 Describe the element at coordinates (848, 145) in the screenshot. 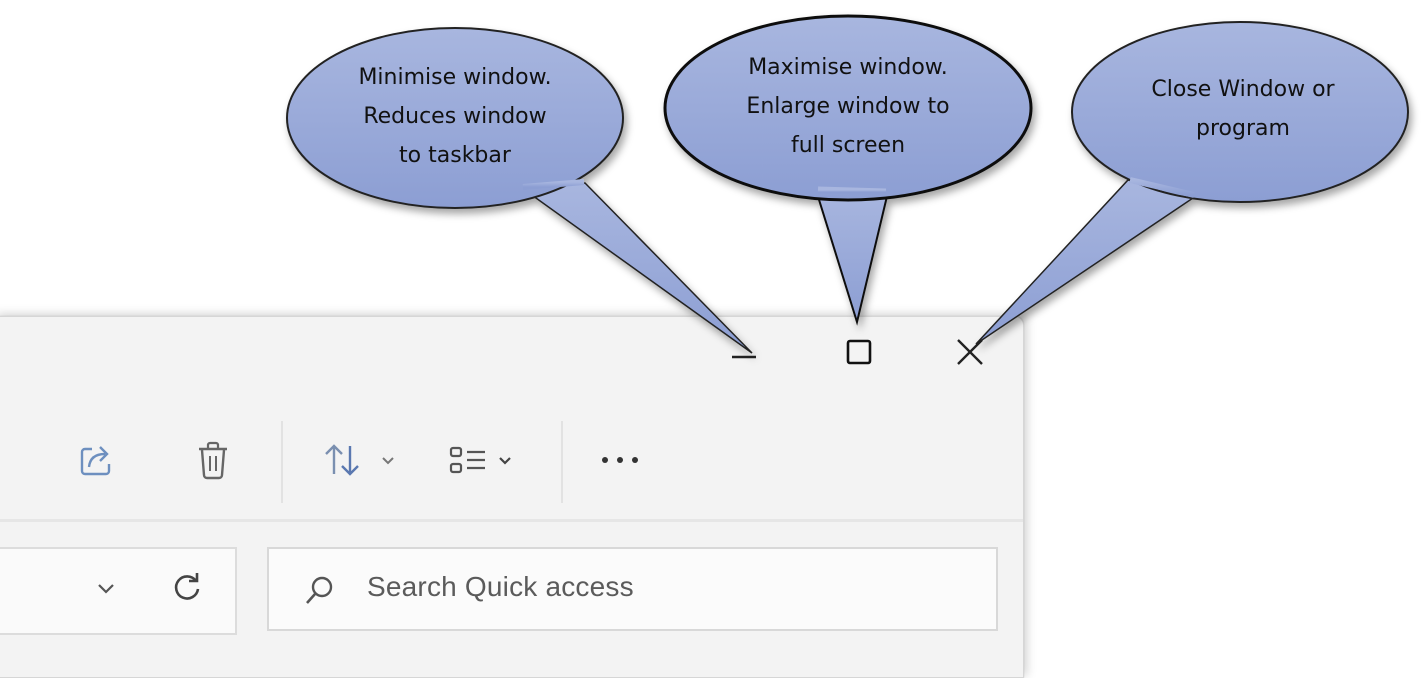

I see `callout-line: full screen` at that location.